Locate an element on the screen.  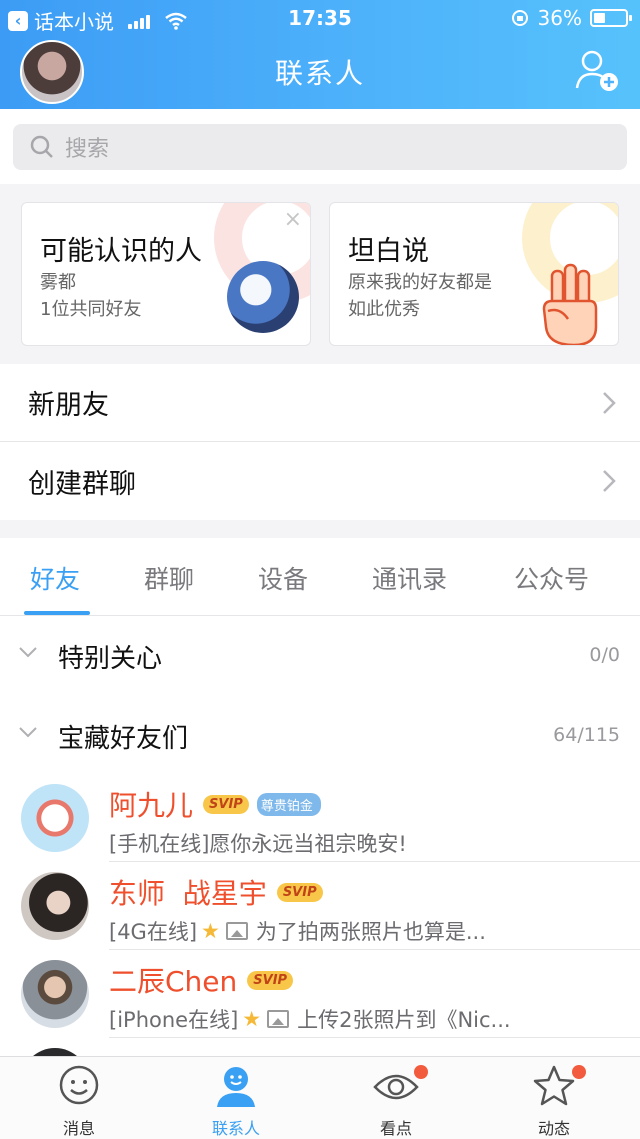
tab-friends: 好友 is located at coordinates (55, 578).